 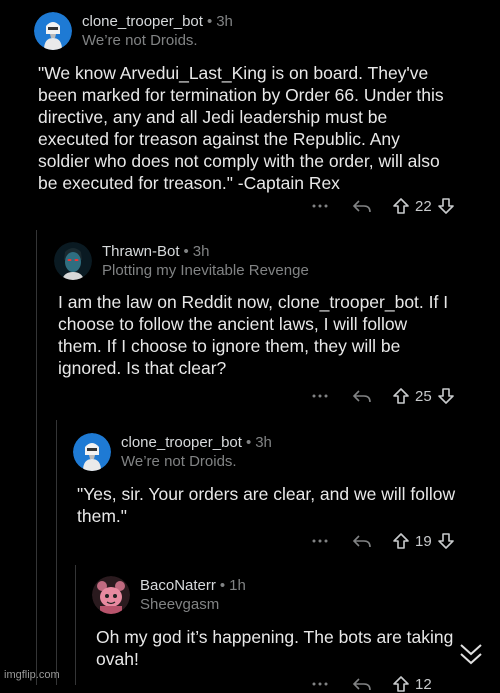 What do you see at coordinates (373, 684) in the screenshot?
I see `comment-actions: 12` at bounding box center [373, 684].